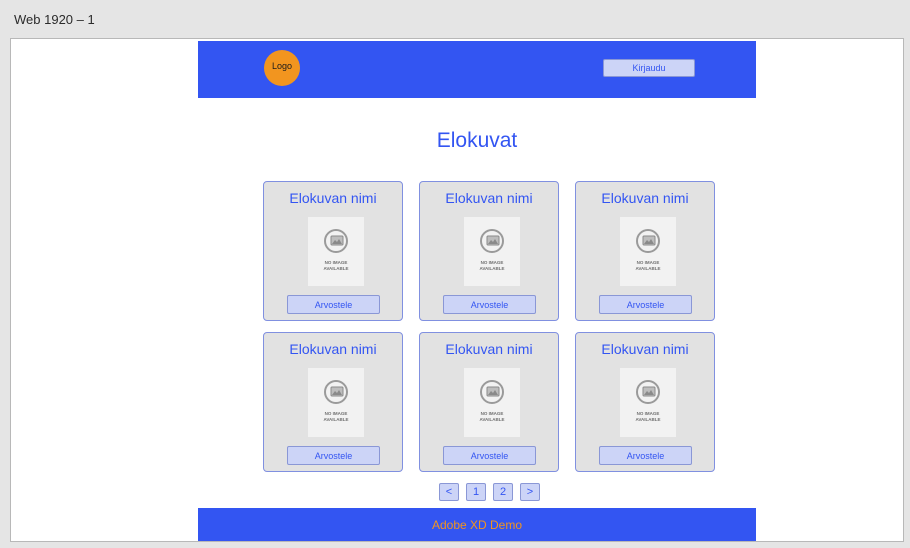 Image resolution: width=910 pixels, height=548 pixels. Describe the element at coordinates (282, 68) in the screenshot. I see `logo: Logo` at that location.